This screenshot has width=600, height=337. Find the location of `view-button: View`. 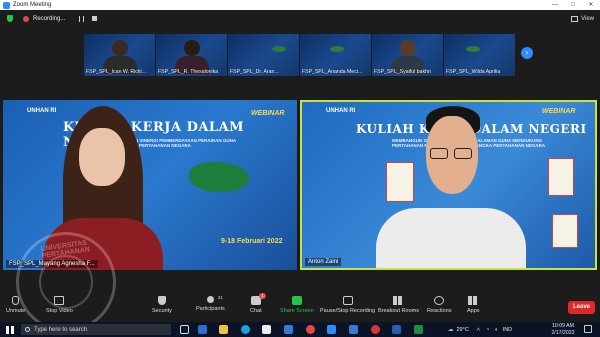

view-button: View is located at coordinates (582, 18).